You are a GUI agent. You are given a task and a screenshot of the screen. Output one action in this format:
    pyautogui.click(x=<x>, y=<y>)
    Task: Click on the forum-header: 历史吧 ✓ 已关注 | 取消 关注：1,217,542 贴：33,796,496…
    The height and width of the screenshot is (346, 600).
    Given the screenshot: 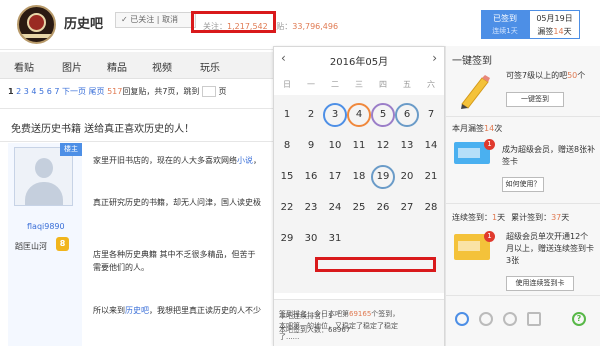 What is the action you would take?
    pyautogui.click(x=300, y=25)
    